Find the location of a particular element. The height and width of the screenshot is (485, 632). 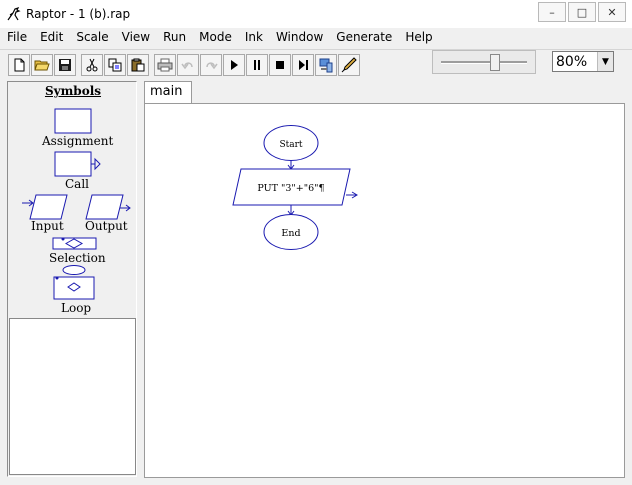

print-icon is located at coordinates (165, 65).